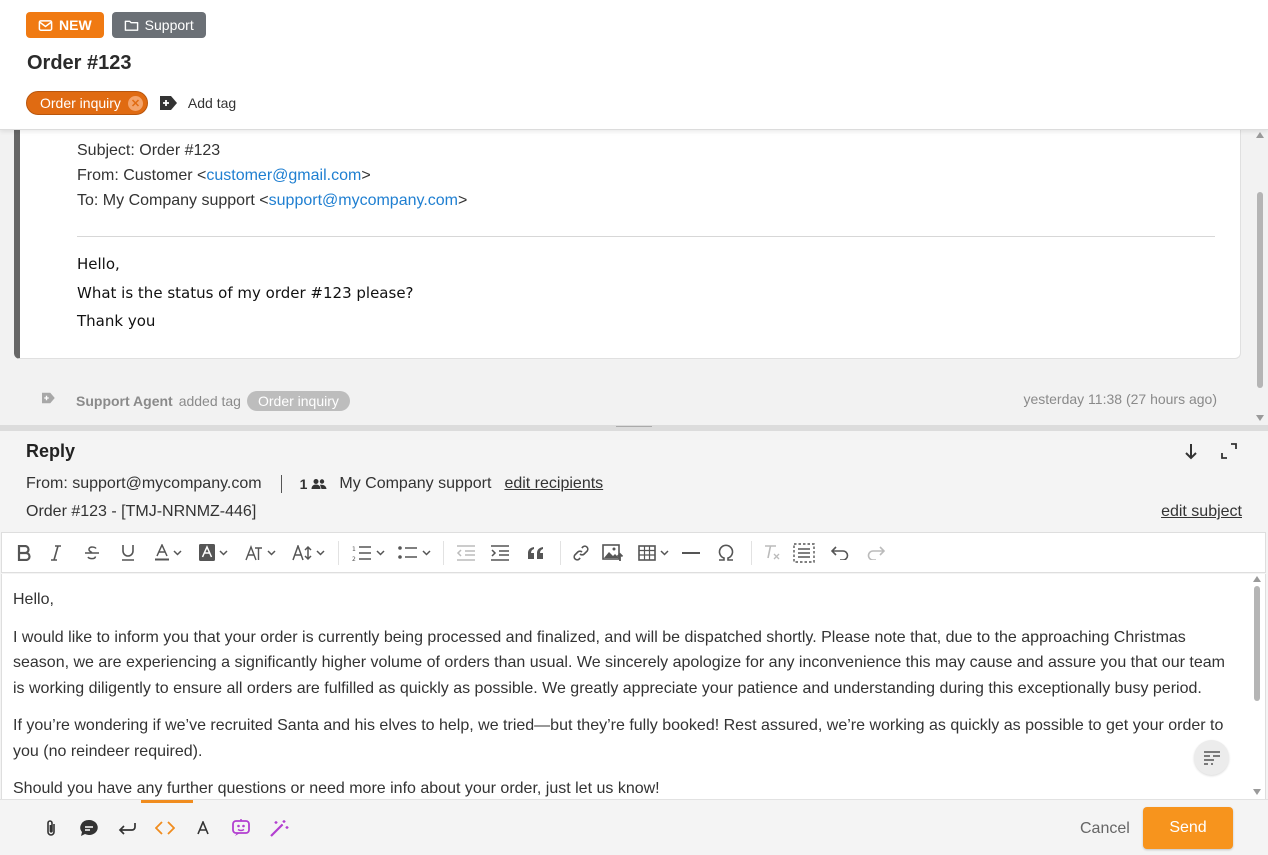 Image resolution: width=1268 pixels, height=855 pixels. What do you see at coordinates (536, 553) in the screenshot?
I see `blockquote-icon` at bounding box center [536, 553].